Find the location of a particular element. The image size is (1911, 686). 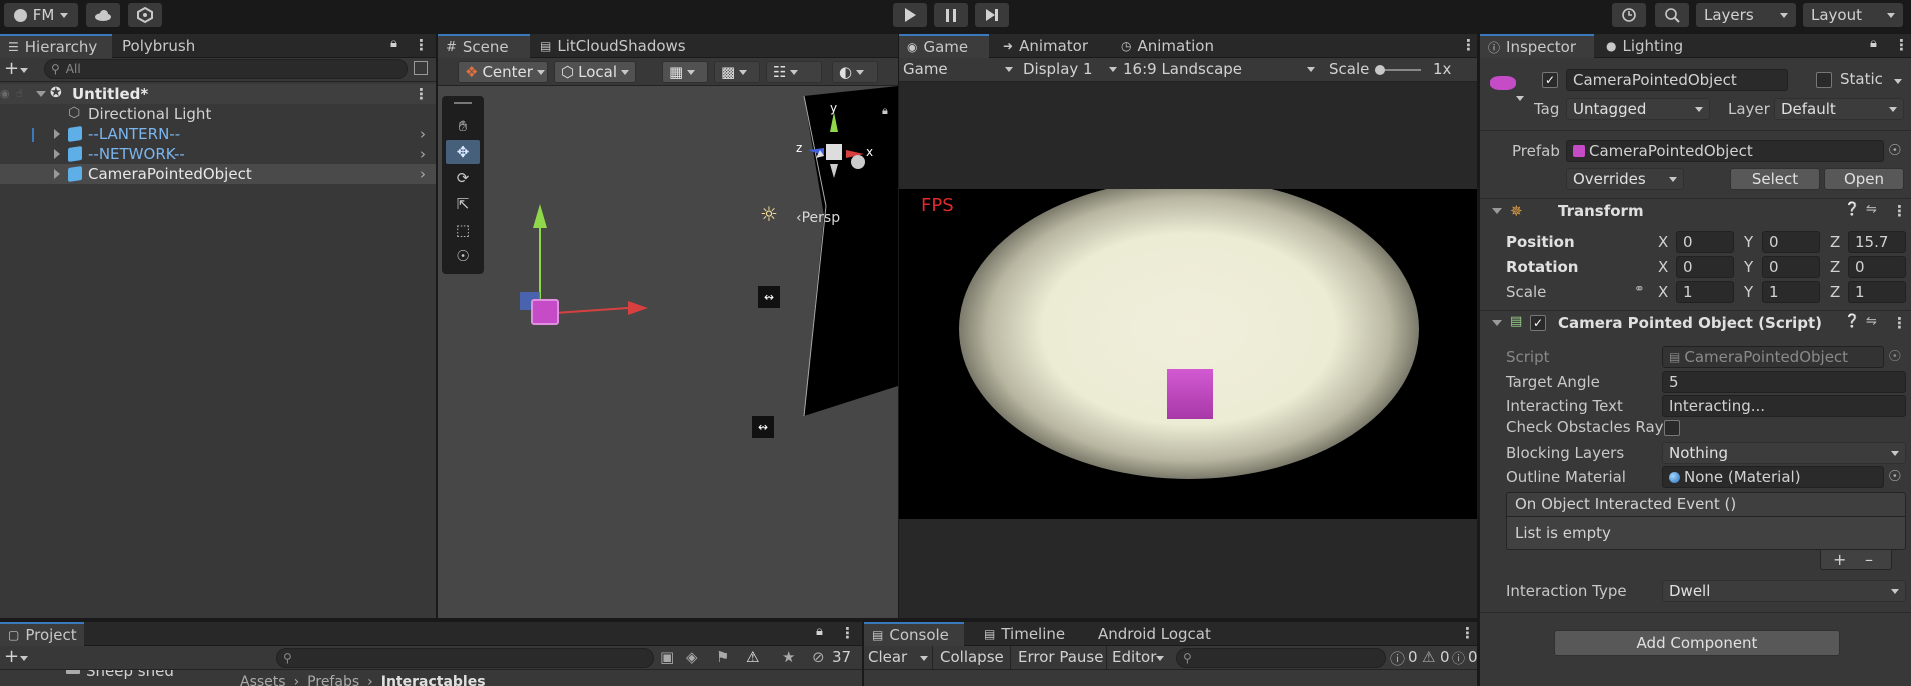

check-obstacles-checkbox is located at coordinates (1672, 428).